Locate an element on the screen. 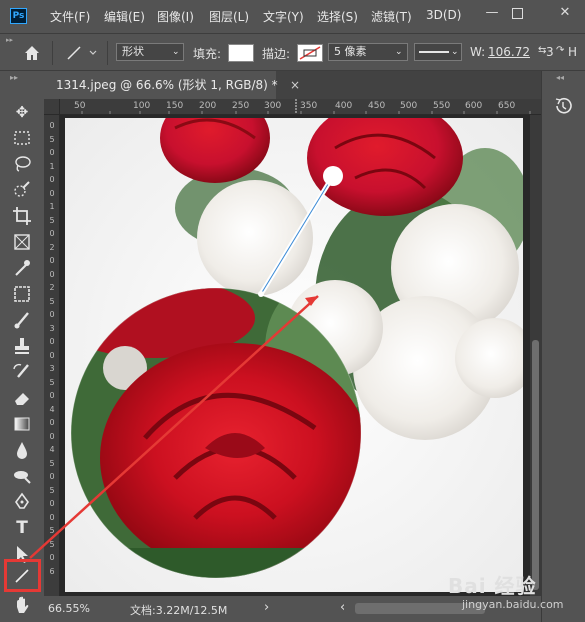  tool-preset-picker is located at coordinates (82, 53).